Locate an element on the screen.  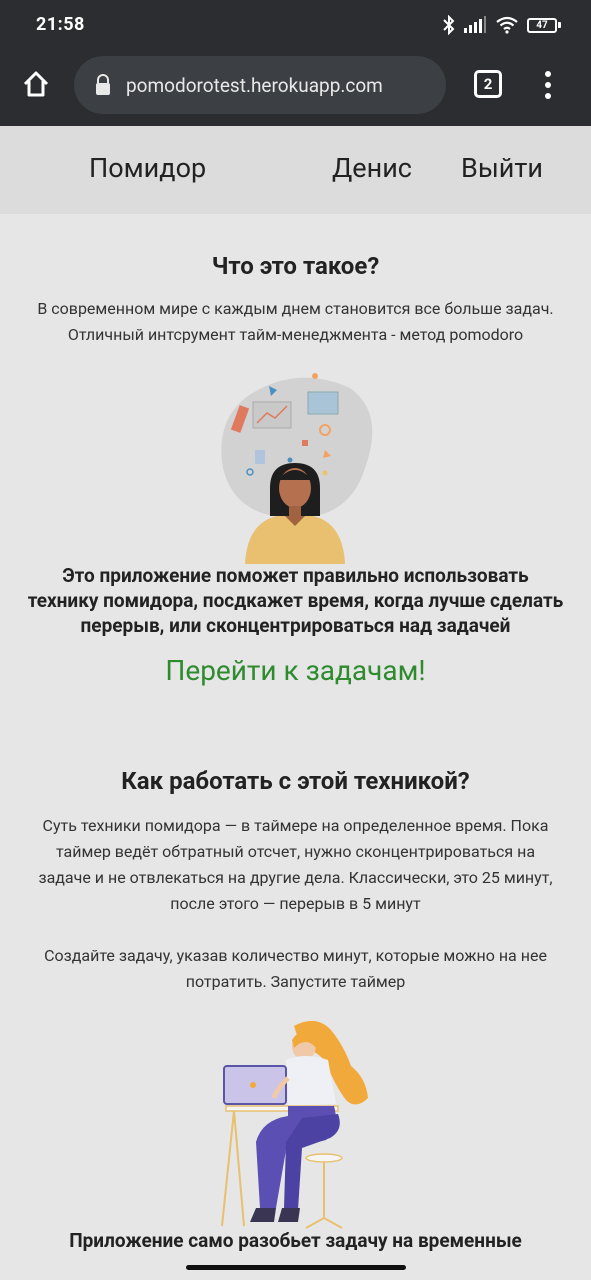
section-title-what-is-it: Что это такое? is located at coordinates (295, 266).